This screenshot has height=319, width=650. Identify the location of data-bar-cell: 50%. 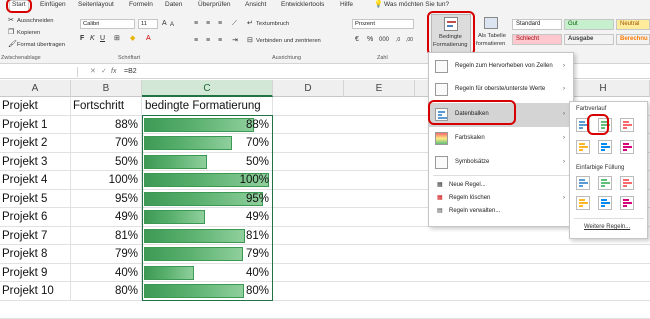
(207, 162).